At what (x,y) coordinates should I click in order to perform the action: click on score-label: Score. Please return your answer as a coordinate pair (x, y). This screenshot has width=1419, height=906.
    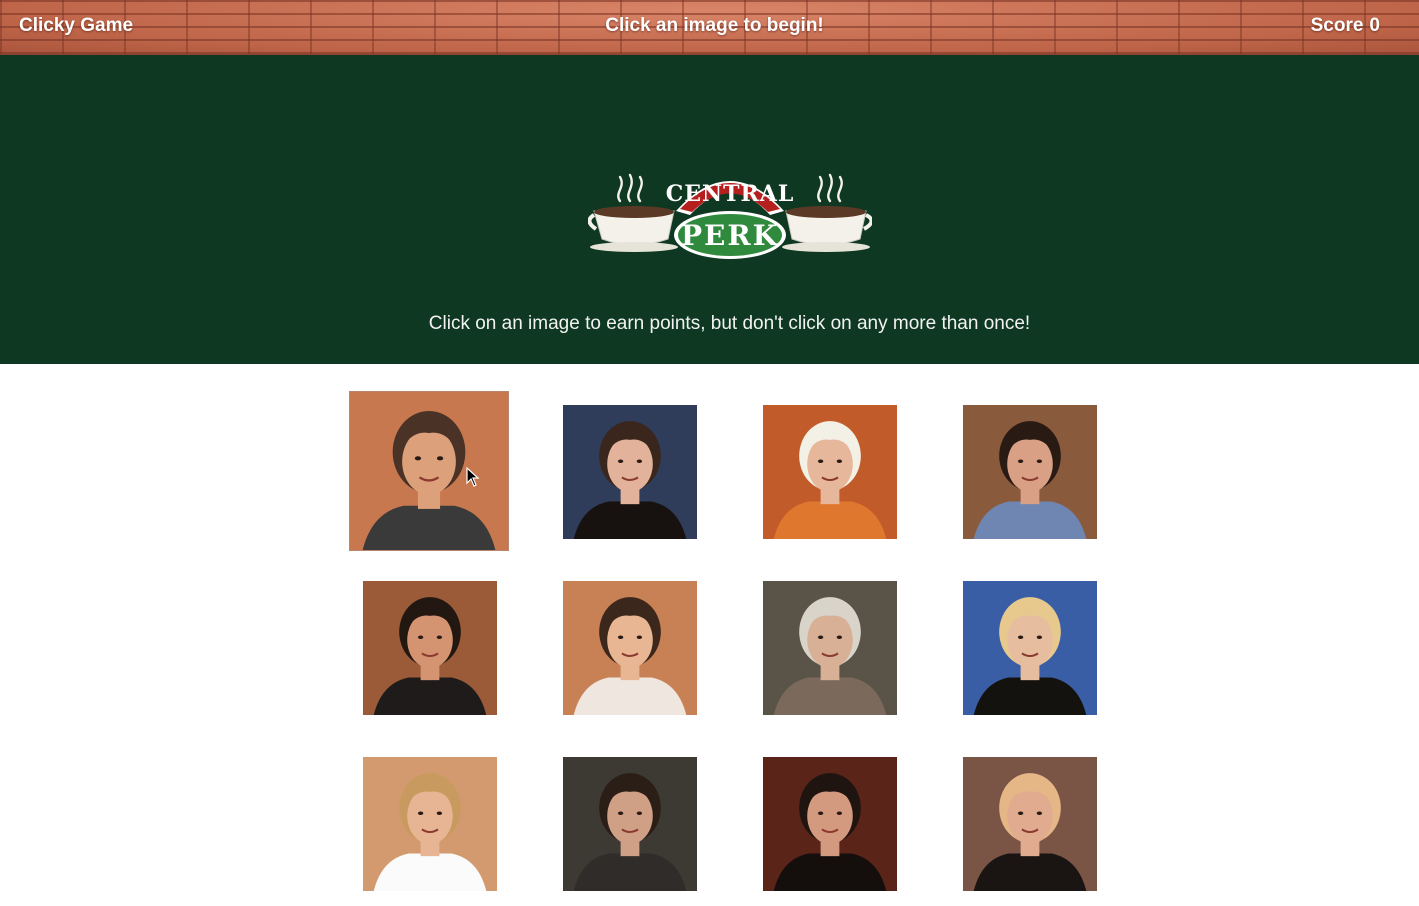
    Looking at the image, I should click on (1337, 25).